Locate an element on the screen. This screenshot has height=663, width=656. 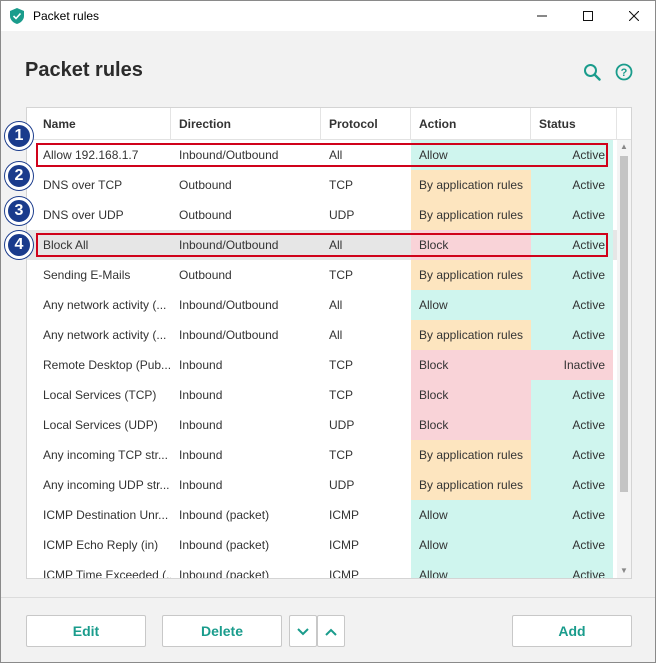
add-button: Add is located at coordinates (572, 631).